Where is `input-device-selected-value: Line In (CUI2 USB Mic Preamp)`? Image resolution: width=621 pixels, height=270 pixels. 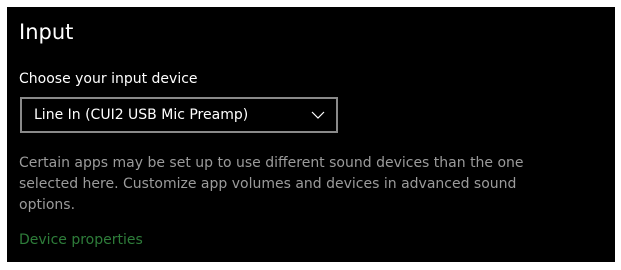 input-device-selected-value: Line In (CUI2 USB Mic Preamp) is located at coordinates (141, 115).